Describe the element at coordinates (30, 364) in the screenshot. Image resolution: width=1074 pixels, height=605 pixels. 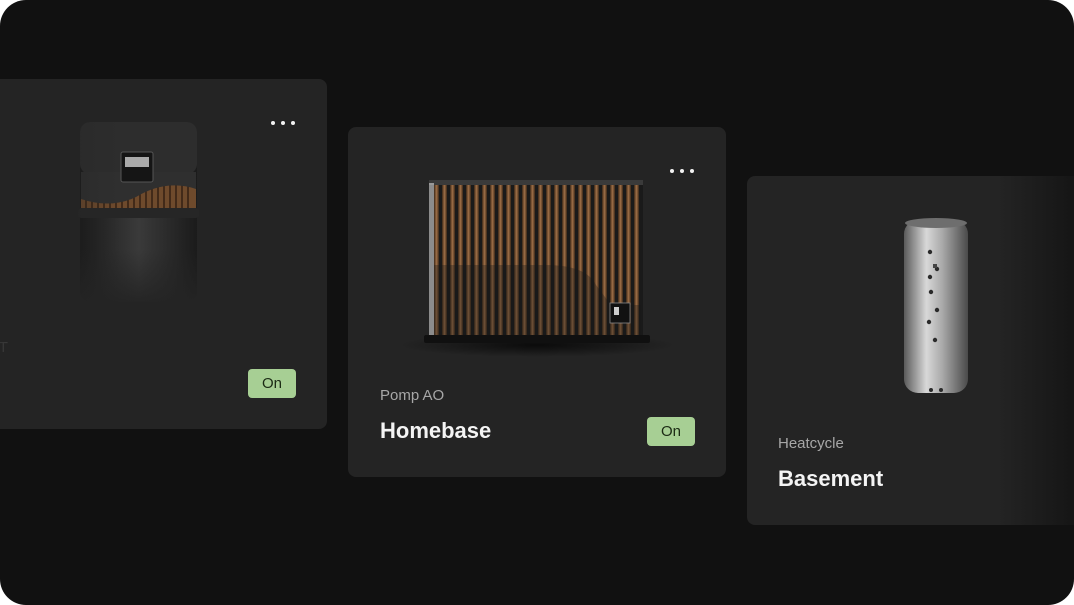
I see `card-text-clip: mp T tic` at that location.